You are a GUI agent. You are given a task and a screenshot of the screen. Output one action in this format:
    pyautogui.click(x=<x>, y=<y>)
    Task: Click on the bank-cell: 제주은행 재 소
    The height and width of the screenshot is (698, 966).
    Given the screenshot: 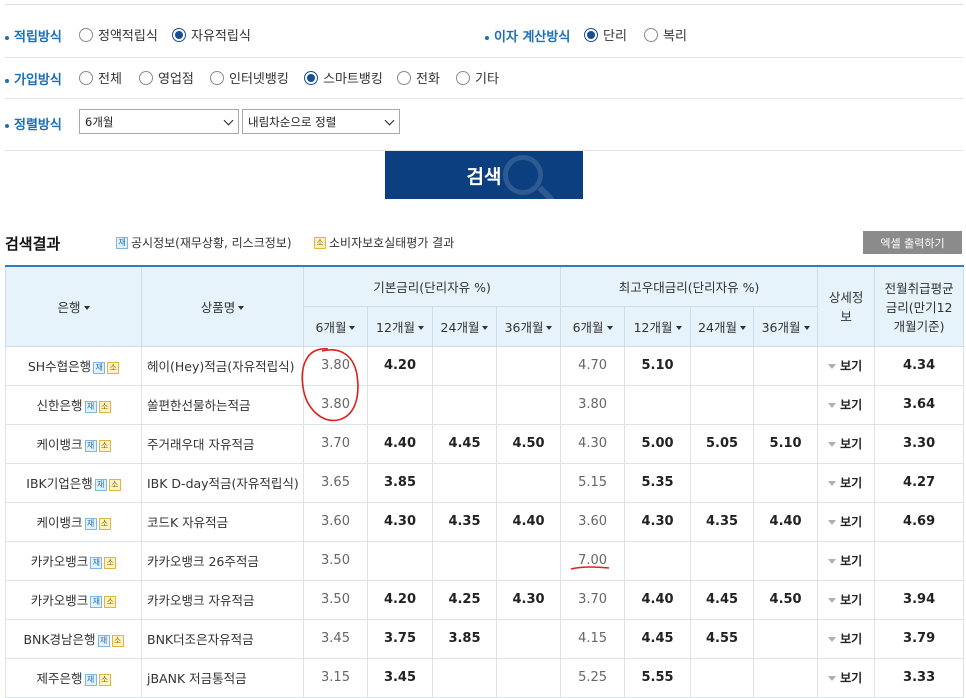 What is the action you would take?
    pyautogui.click(x=73, y=677)
    